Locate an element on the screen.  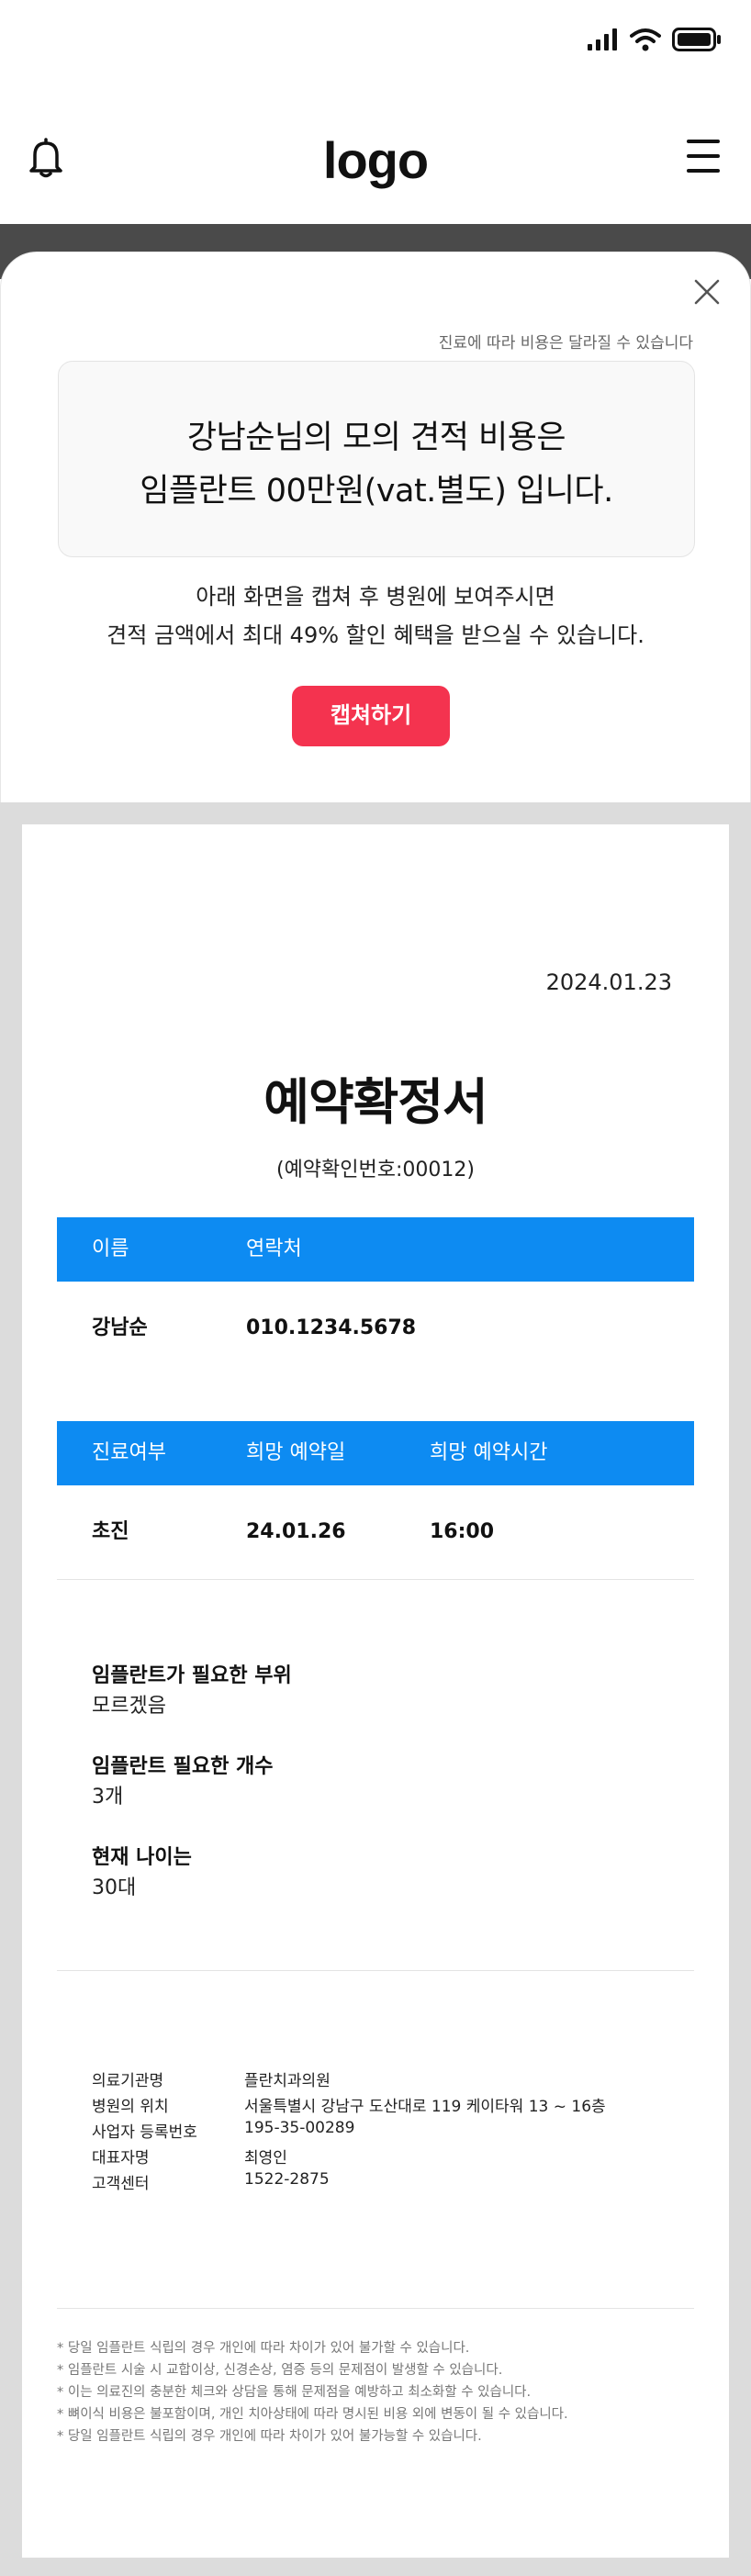
customer-name: 강남순 is located at coordinates (120, 1327).